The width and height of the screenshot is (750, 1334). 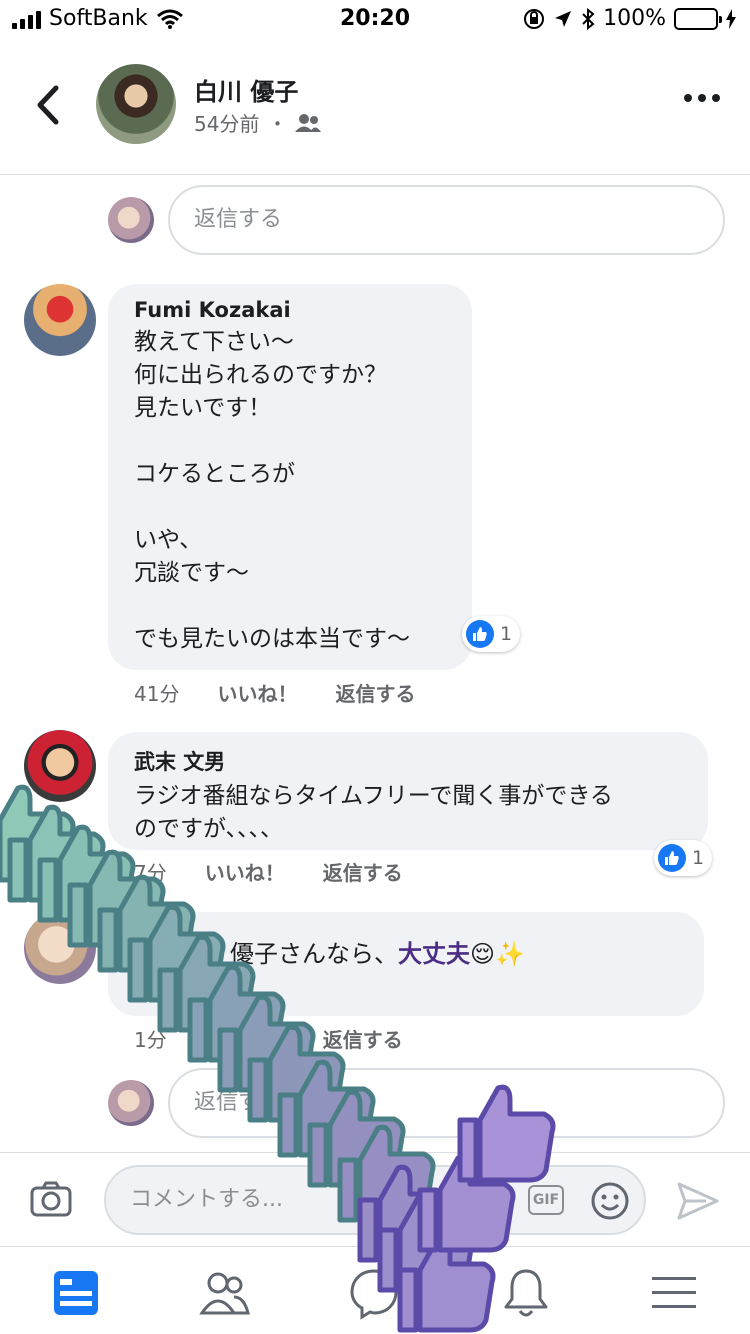 I want to click on author-avatar, so click(x=136, y=104).